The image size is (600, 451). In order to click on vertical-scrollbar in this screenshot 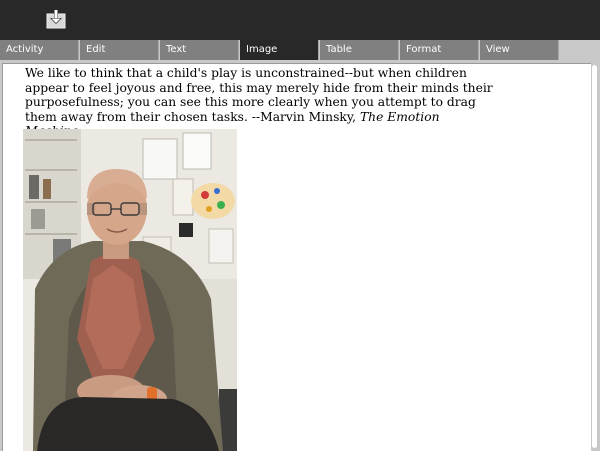, I will do `click(594, 256)`.